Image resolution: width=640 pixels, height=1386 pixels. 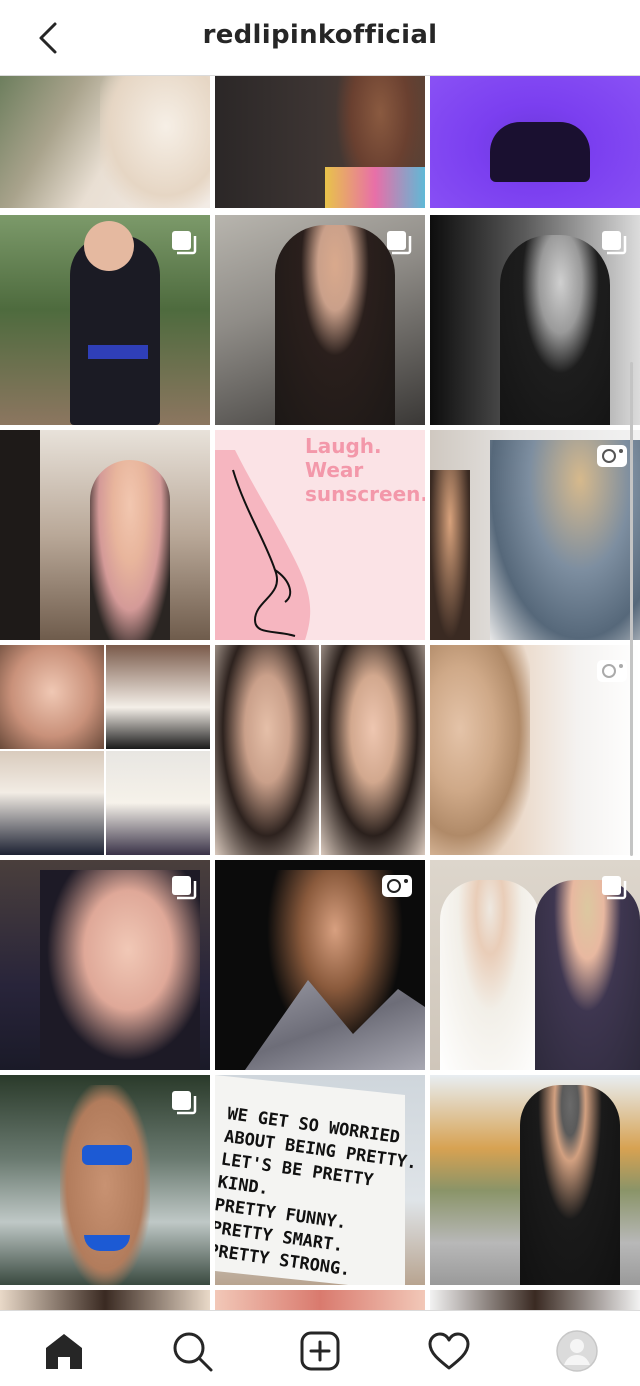 I want to click on post-caption-text: Laugh. Wear sunscreen., so click(x=365, y=470).